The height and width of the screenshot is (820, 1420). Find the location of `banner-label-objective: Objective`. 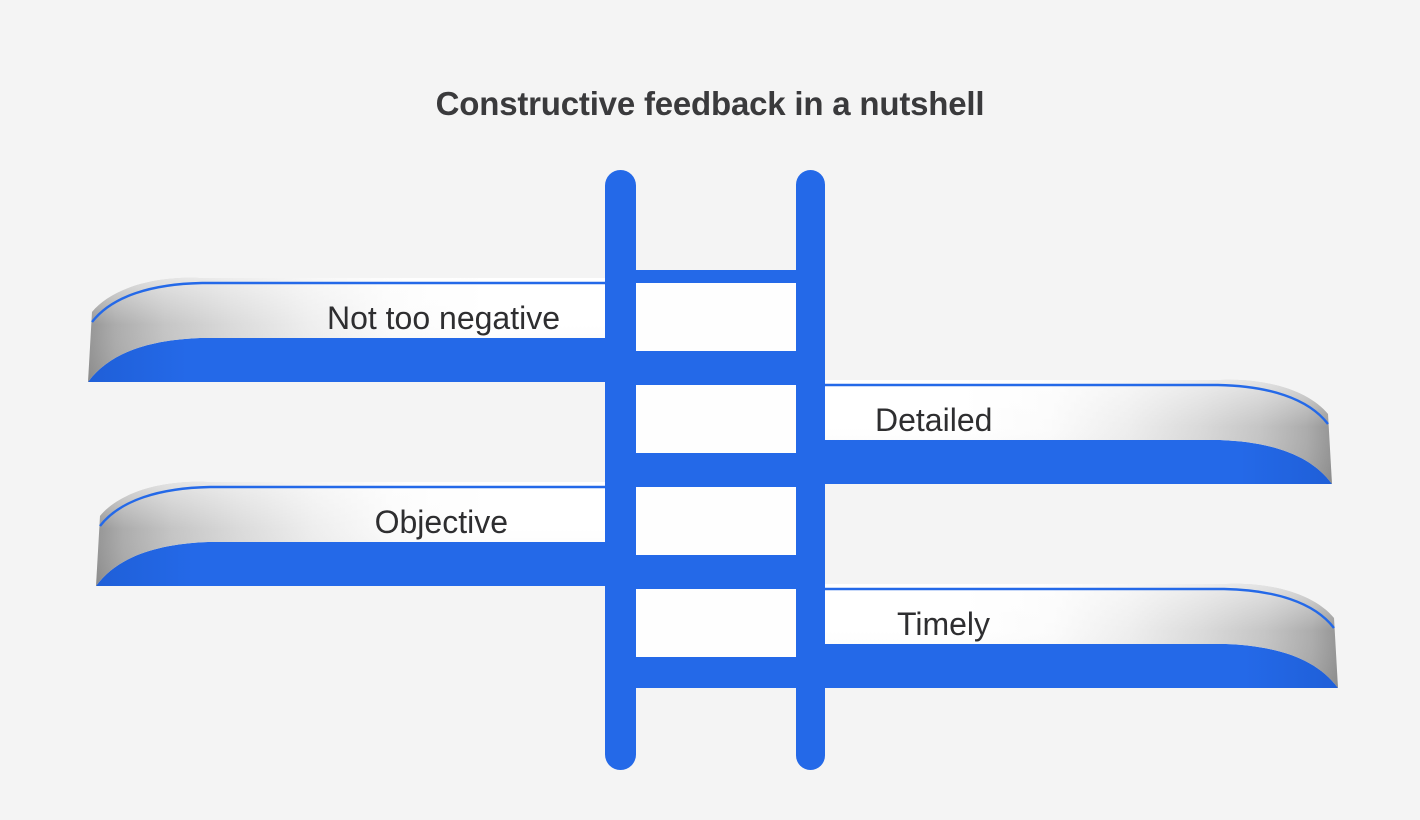

banner-label-objective: Objective is located at coordinates (441, 522).